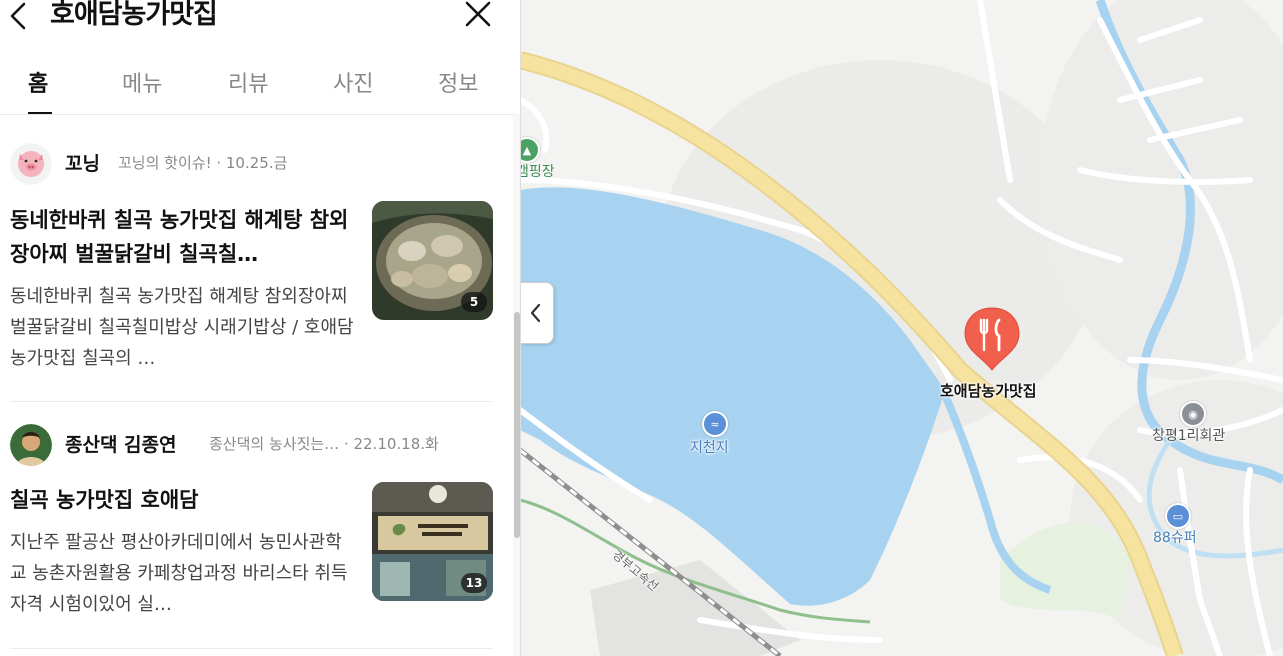 The width and height of the screenshot is (1283, 656). Describe the element at coordinates (1178, 516) in the screenshot. I see `store-icon: ▭` at that location.